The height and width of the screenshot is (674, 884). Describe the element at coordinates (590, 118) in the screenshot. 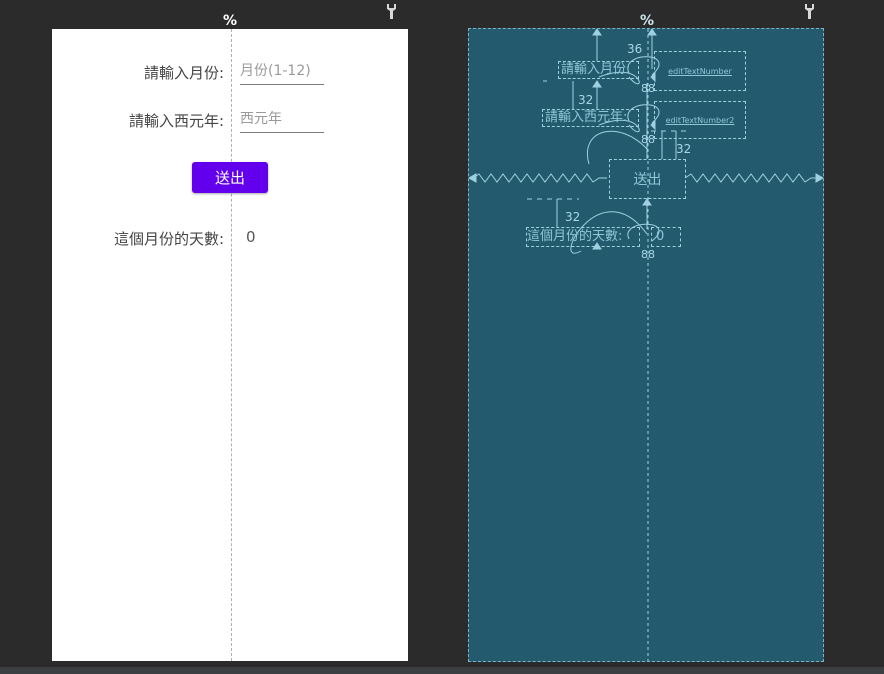

I see `blueprint-year-label: 請輸入西元年:` at that location.